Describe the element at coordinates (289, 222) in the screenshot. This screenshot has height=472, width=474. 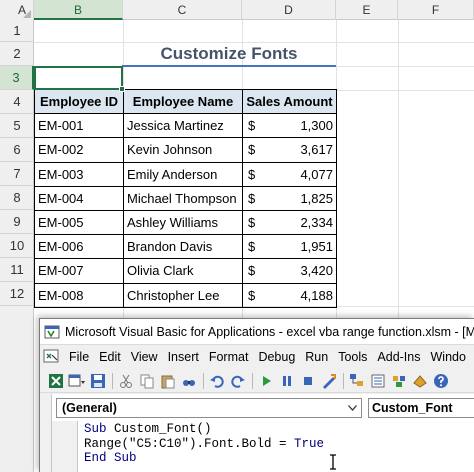
I see `cell-sales-amount: $2,334` at that location.